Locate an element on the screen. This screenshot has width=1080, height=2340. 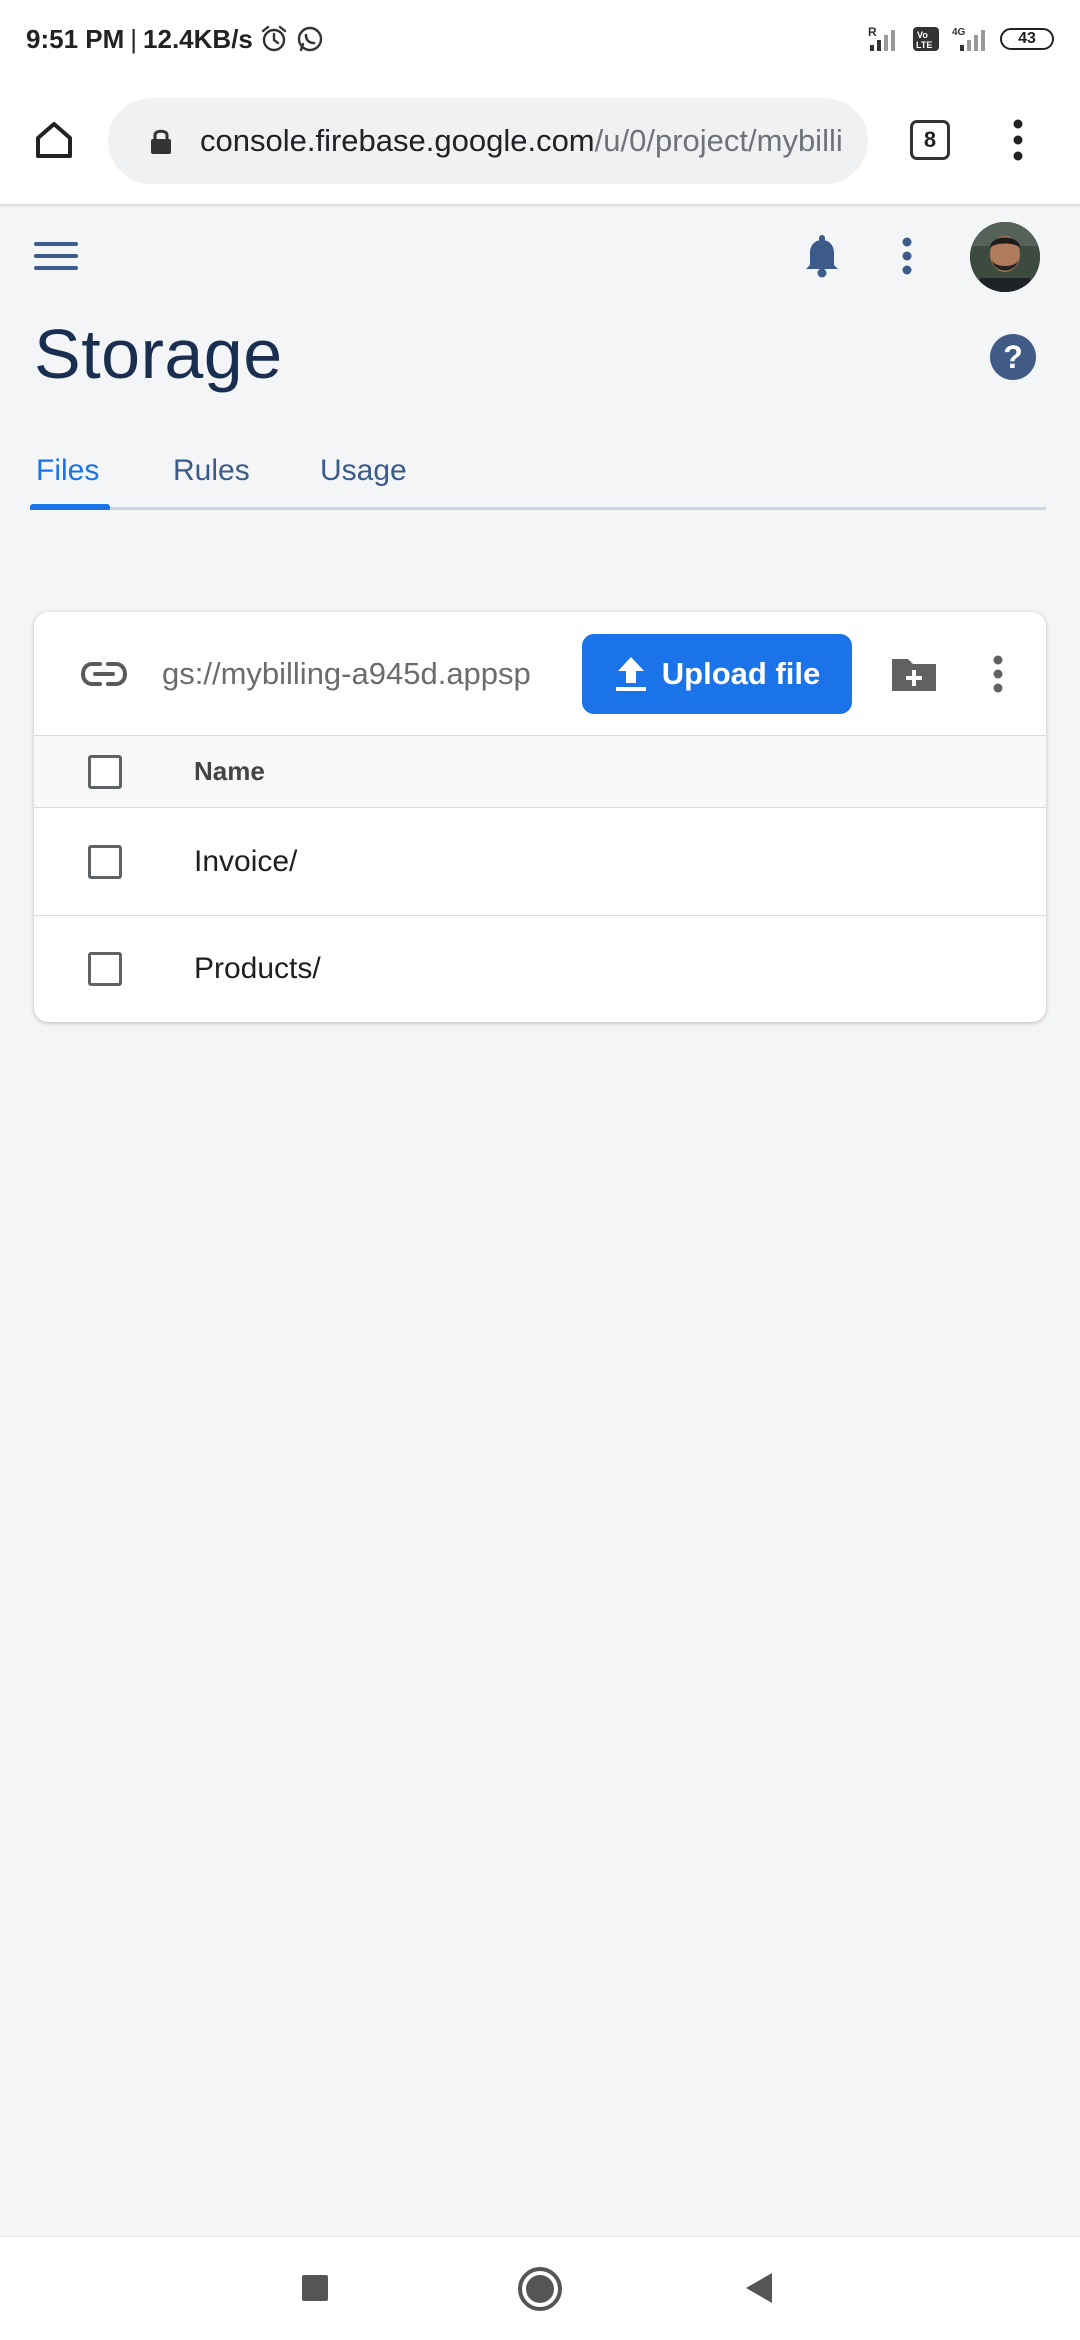
back-icon is located at coordinates (759, 2288).